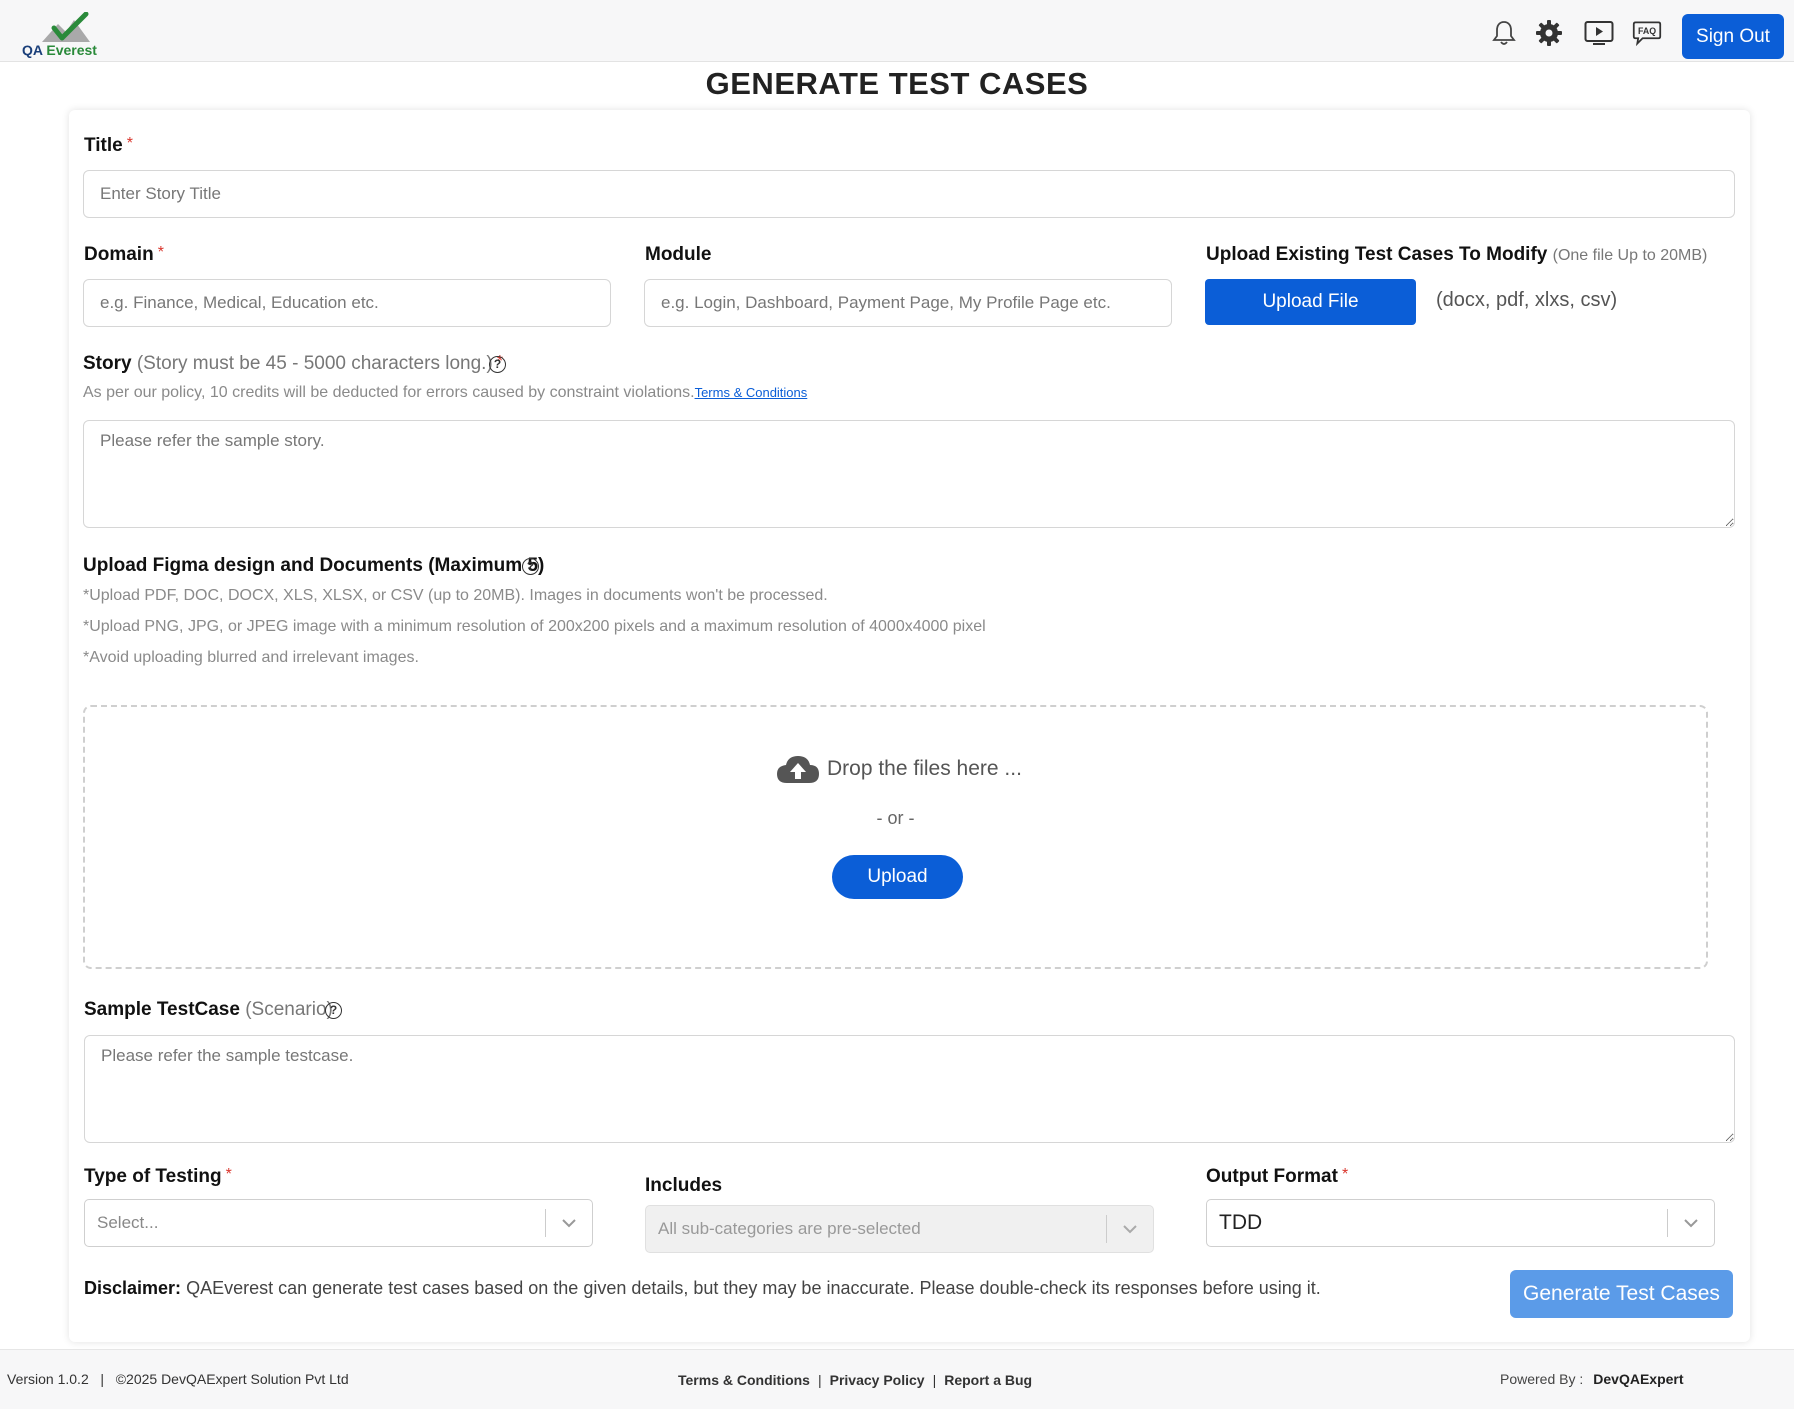 Image resolution: width=1794 pixels, height=1409 pixels. I want to click on domain-label: Domain *, so click(124, 254).